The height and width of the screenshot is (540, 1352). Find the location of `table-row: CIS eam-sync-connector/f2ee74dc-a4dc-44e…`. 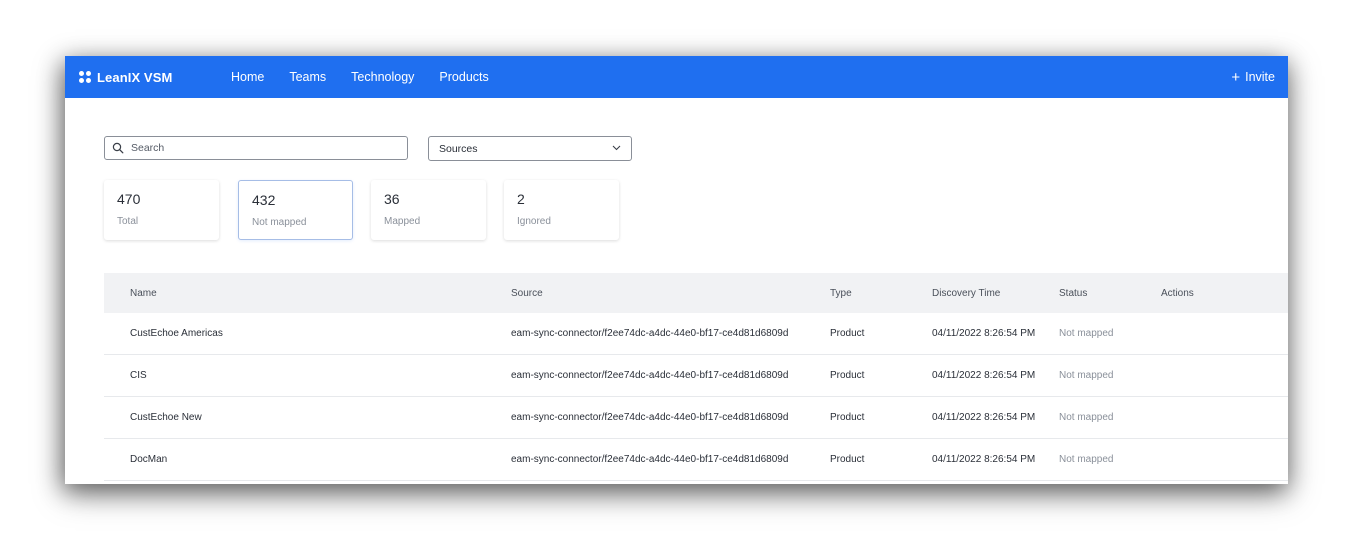

table-row: CIS eam-sync-connector/f2ee74dc-a4dc-44e… is located at coordinates (696, 376).